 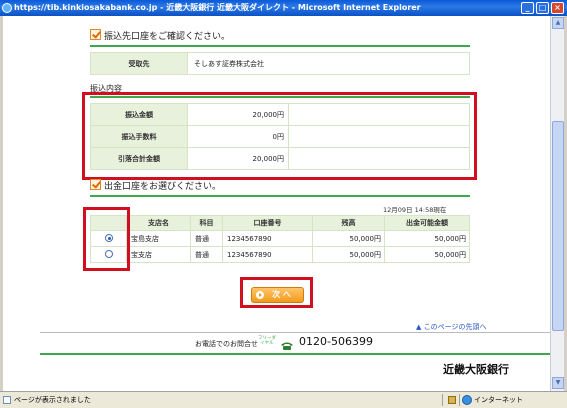 I want to click on payee-label: 受取先, so click(x=139, y=63).